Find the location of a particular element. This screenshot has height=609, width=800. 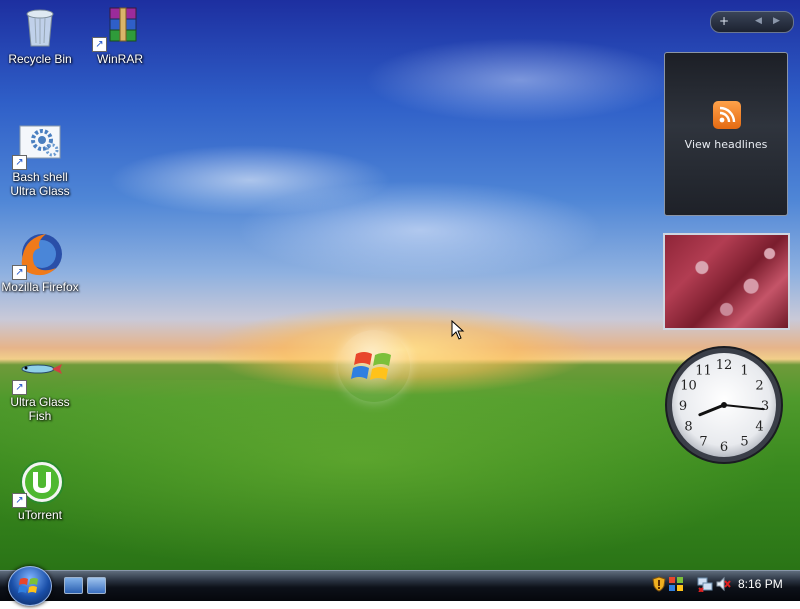

clock-numeral: 1 is located at coordinates (744, 370).